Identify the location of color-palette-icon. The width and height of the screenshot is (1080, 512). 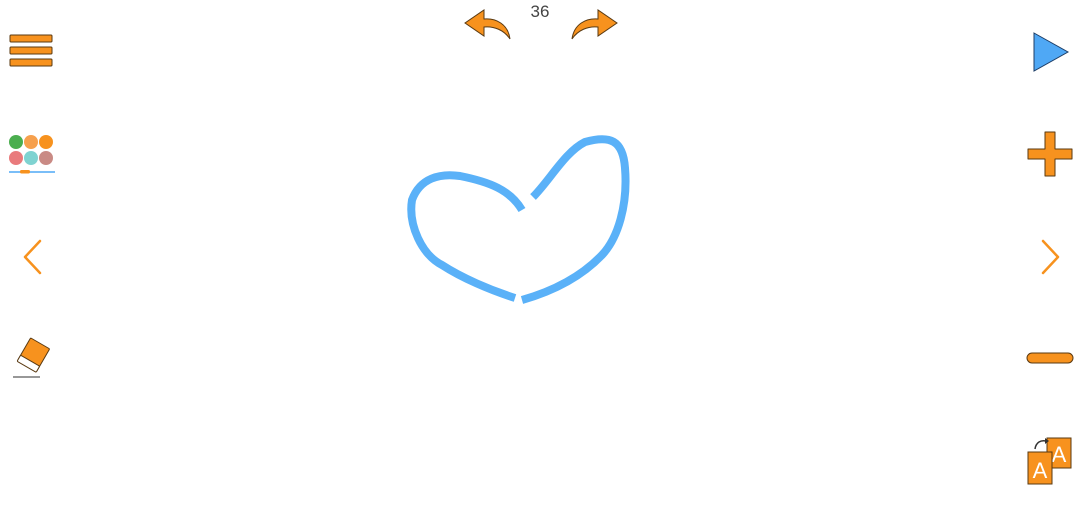
(33, 156).